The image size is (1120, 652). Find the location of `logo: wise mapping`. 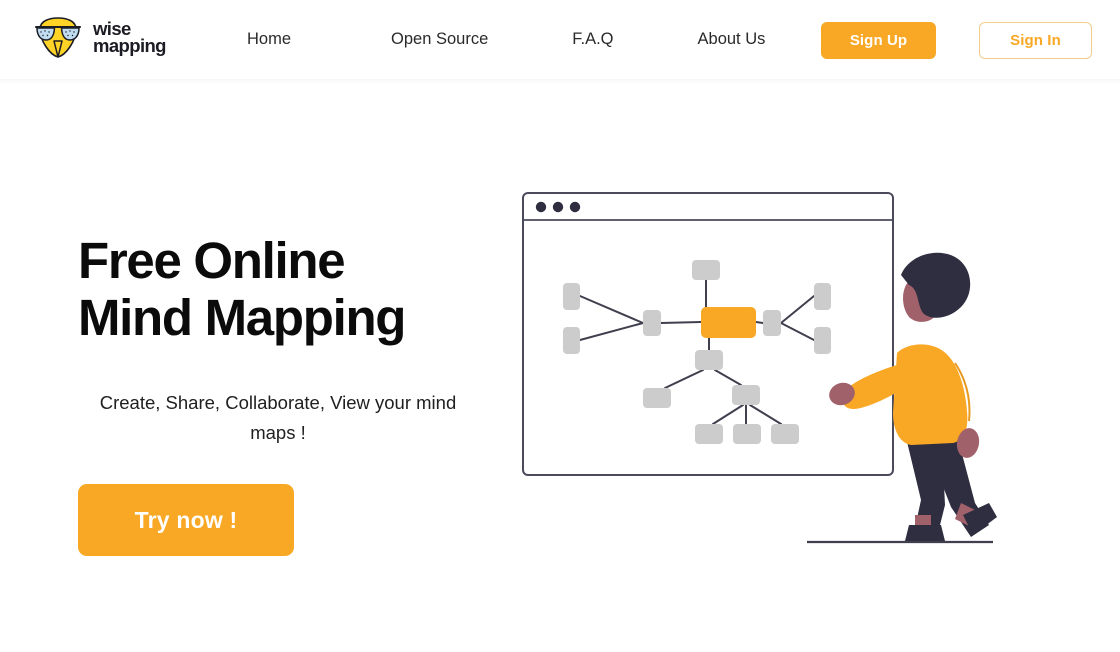

logo: wise mapping is located at coordinates (130, 37).